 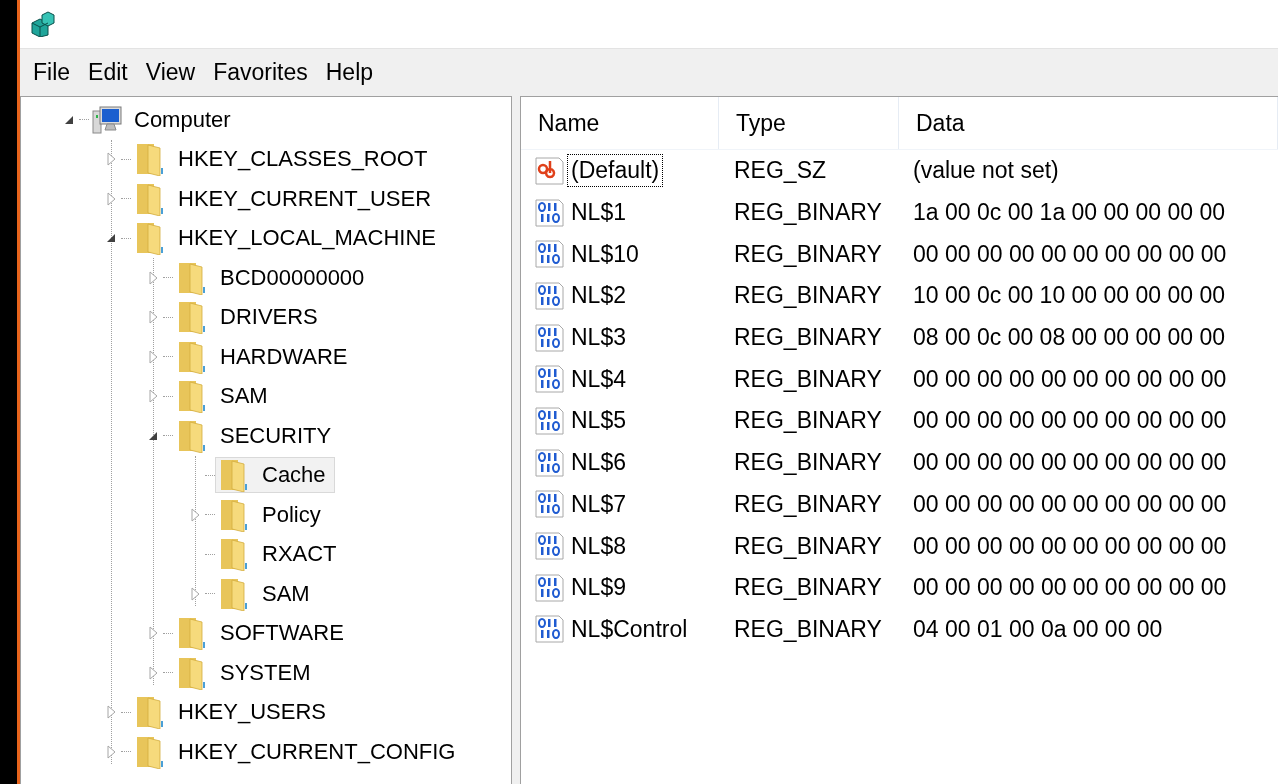 I want to click on value-name: NL$5, so click(x=598, y=421).